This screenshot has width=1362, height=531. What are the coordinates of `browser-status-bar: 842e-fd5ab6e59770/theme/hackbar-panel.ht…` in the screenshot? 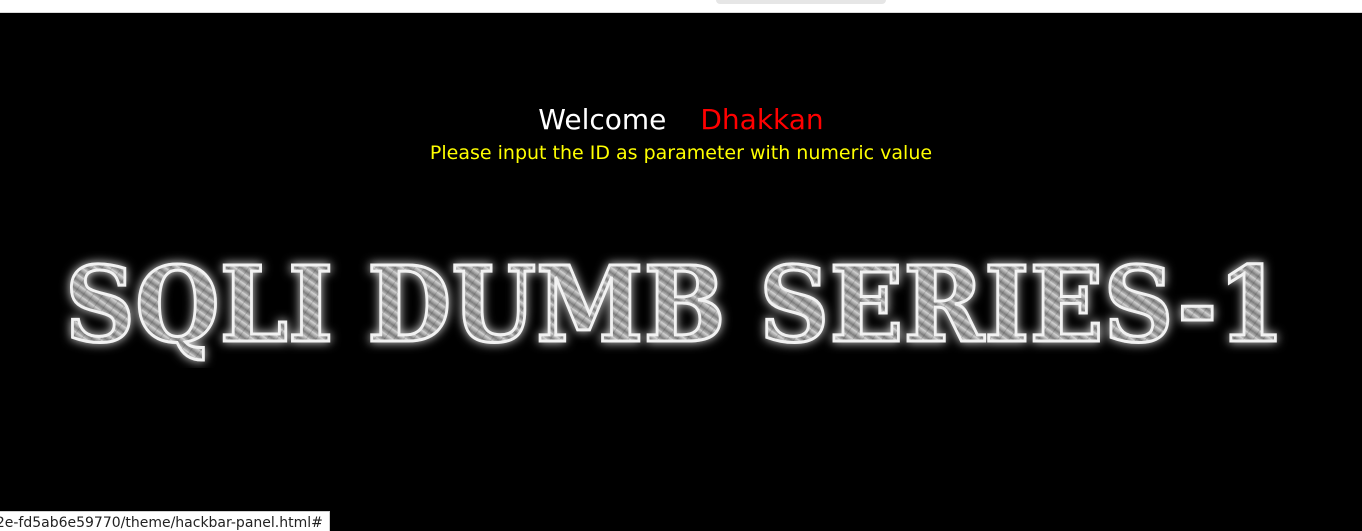 It's located at (165, 521).